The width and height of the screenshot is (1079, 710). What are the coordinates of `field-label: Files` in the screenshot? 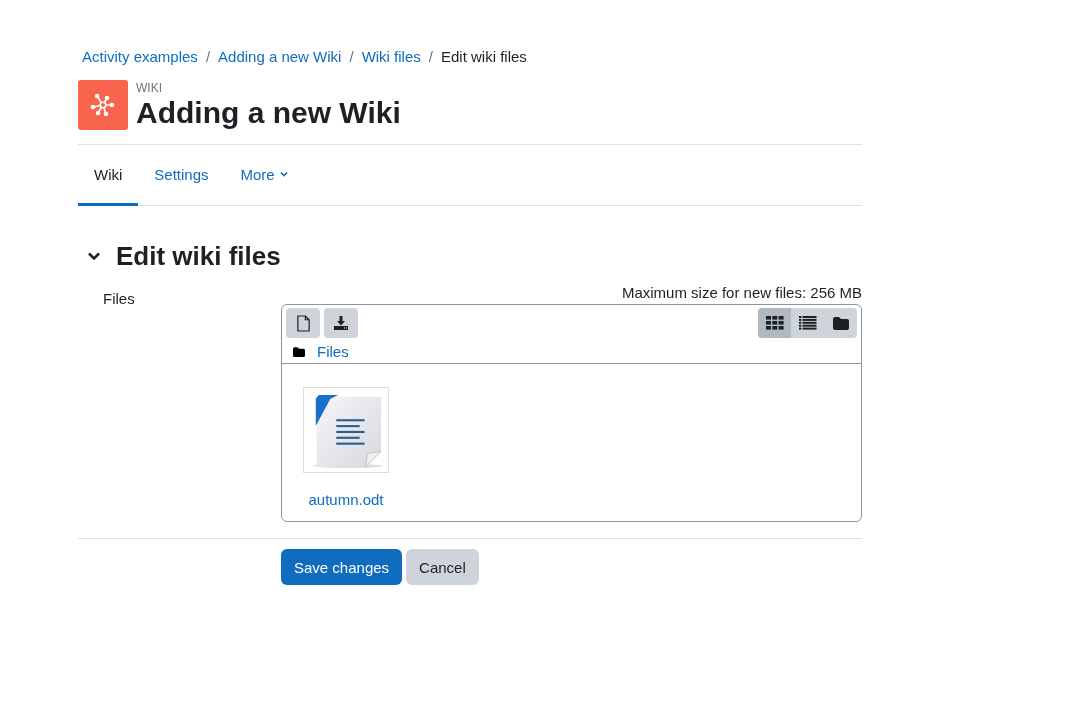 It's located at (119, 299).